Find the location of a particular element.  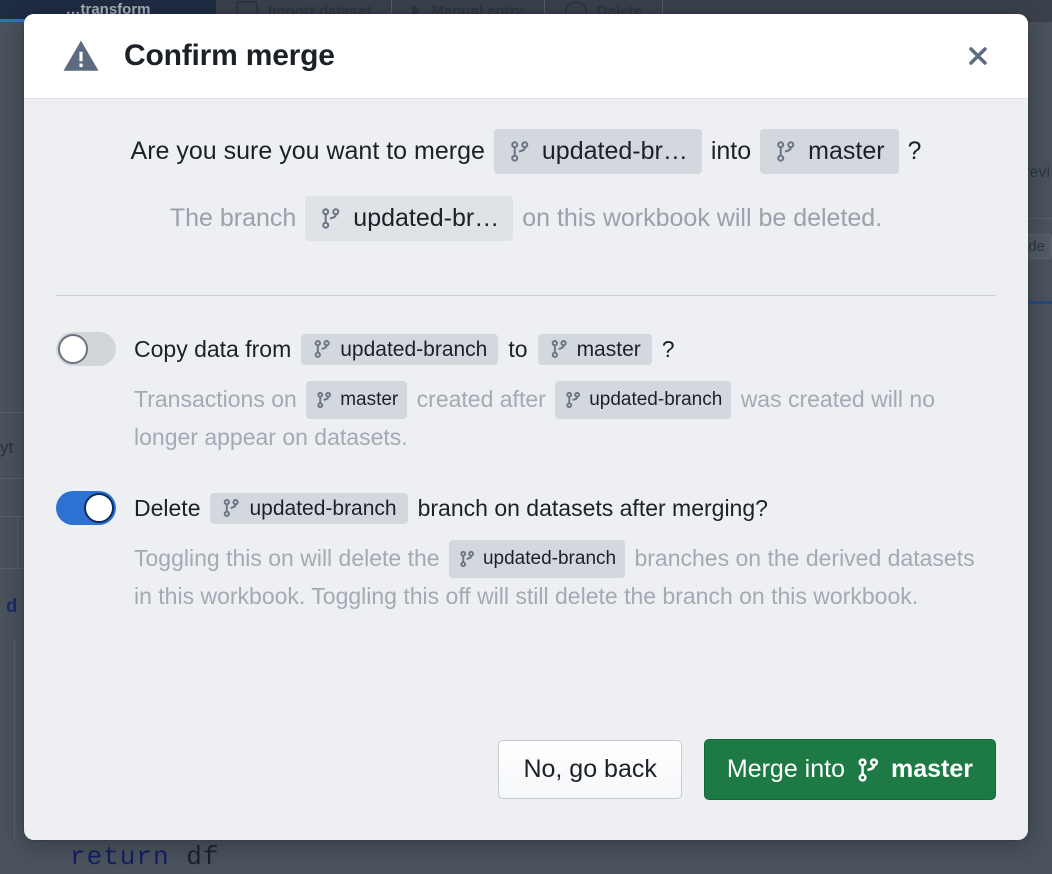

copy-data-desc-branch-2-tag: updated-branch is located at coordinates (643, 400).